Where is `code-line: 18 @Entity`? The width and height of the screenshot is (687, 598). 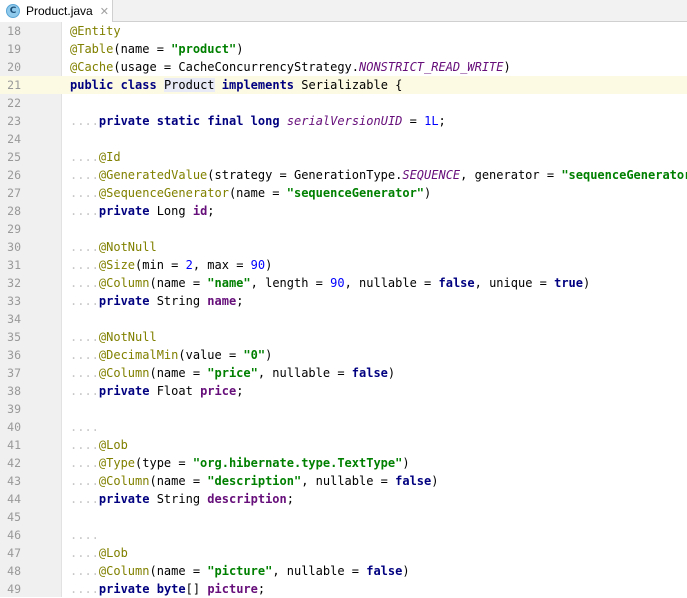
code-line: 18 @Entity is located at coordinates (343, 31).